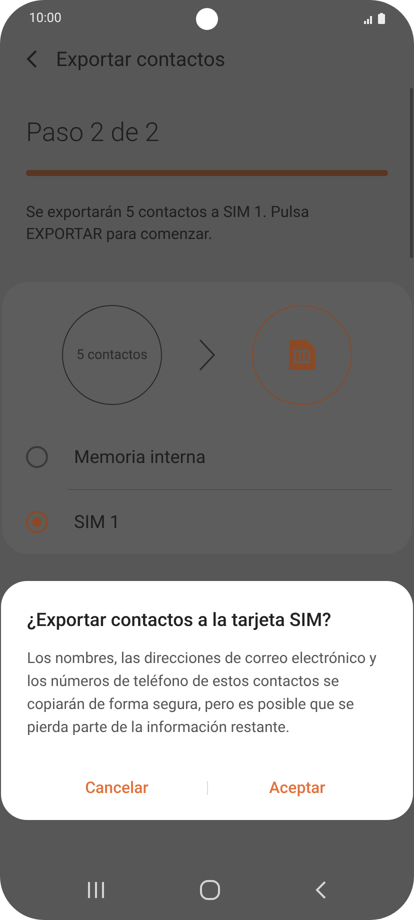 This screenshot has height=920, width=414. What do you see at coordinates (207, 457) in the screenshot?
I see `storage-option: Memoria interna` at bounding box center [207, 457].